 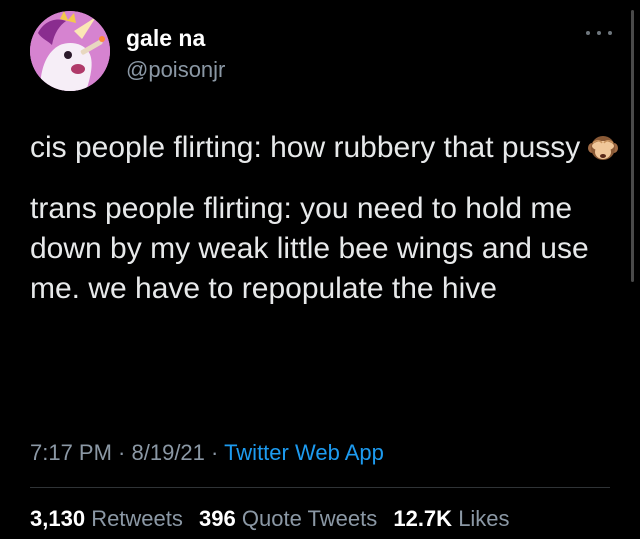 I want to click on tweet-metadata: 7:17 PM · 8/19/21 · Twitter Web App, so click(x=207, y=453).